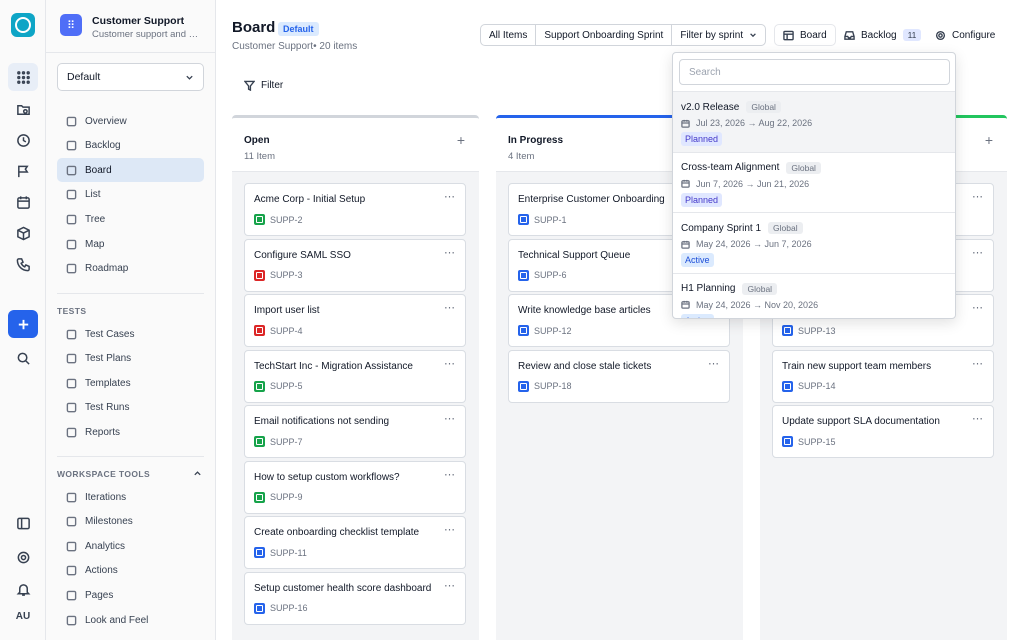 This screenshot has height=640, width=1024. What do you see at coordinates (23, 77) in the screenshot?
I see `apps-grid-icon` at bounding box center [23, 77].